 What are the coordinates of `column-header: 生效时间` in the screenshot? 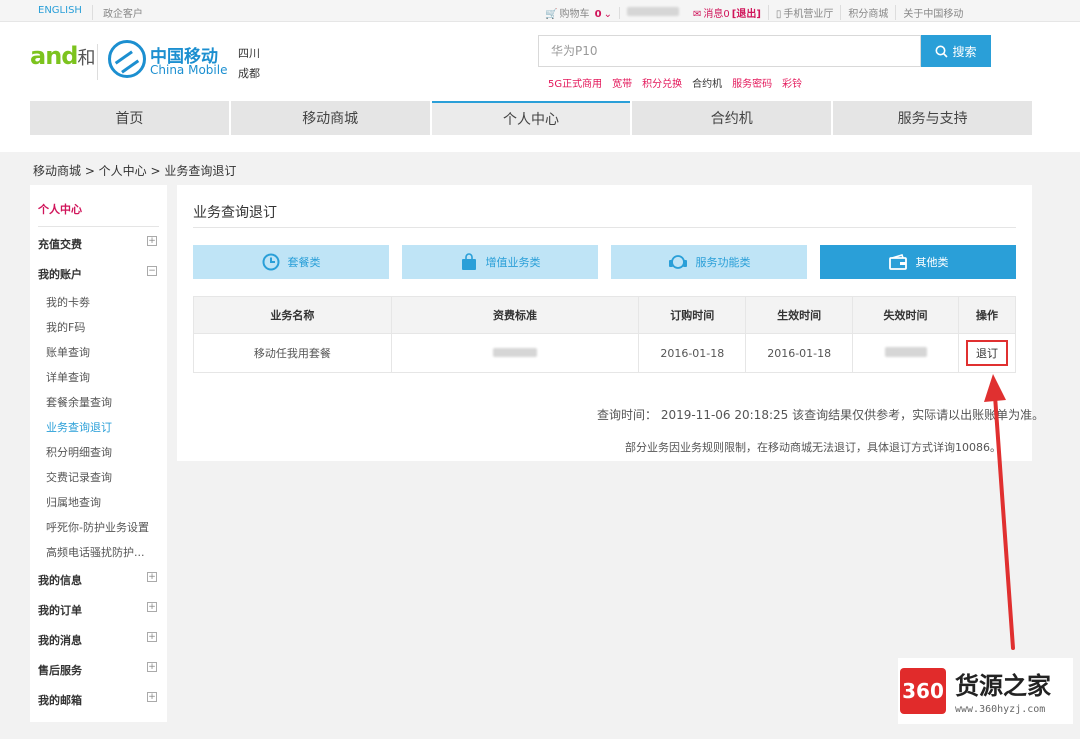 It's located at (799, 315).